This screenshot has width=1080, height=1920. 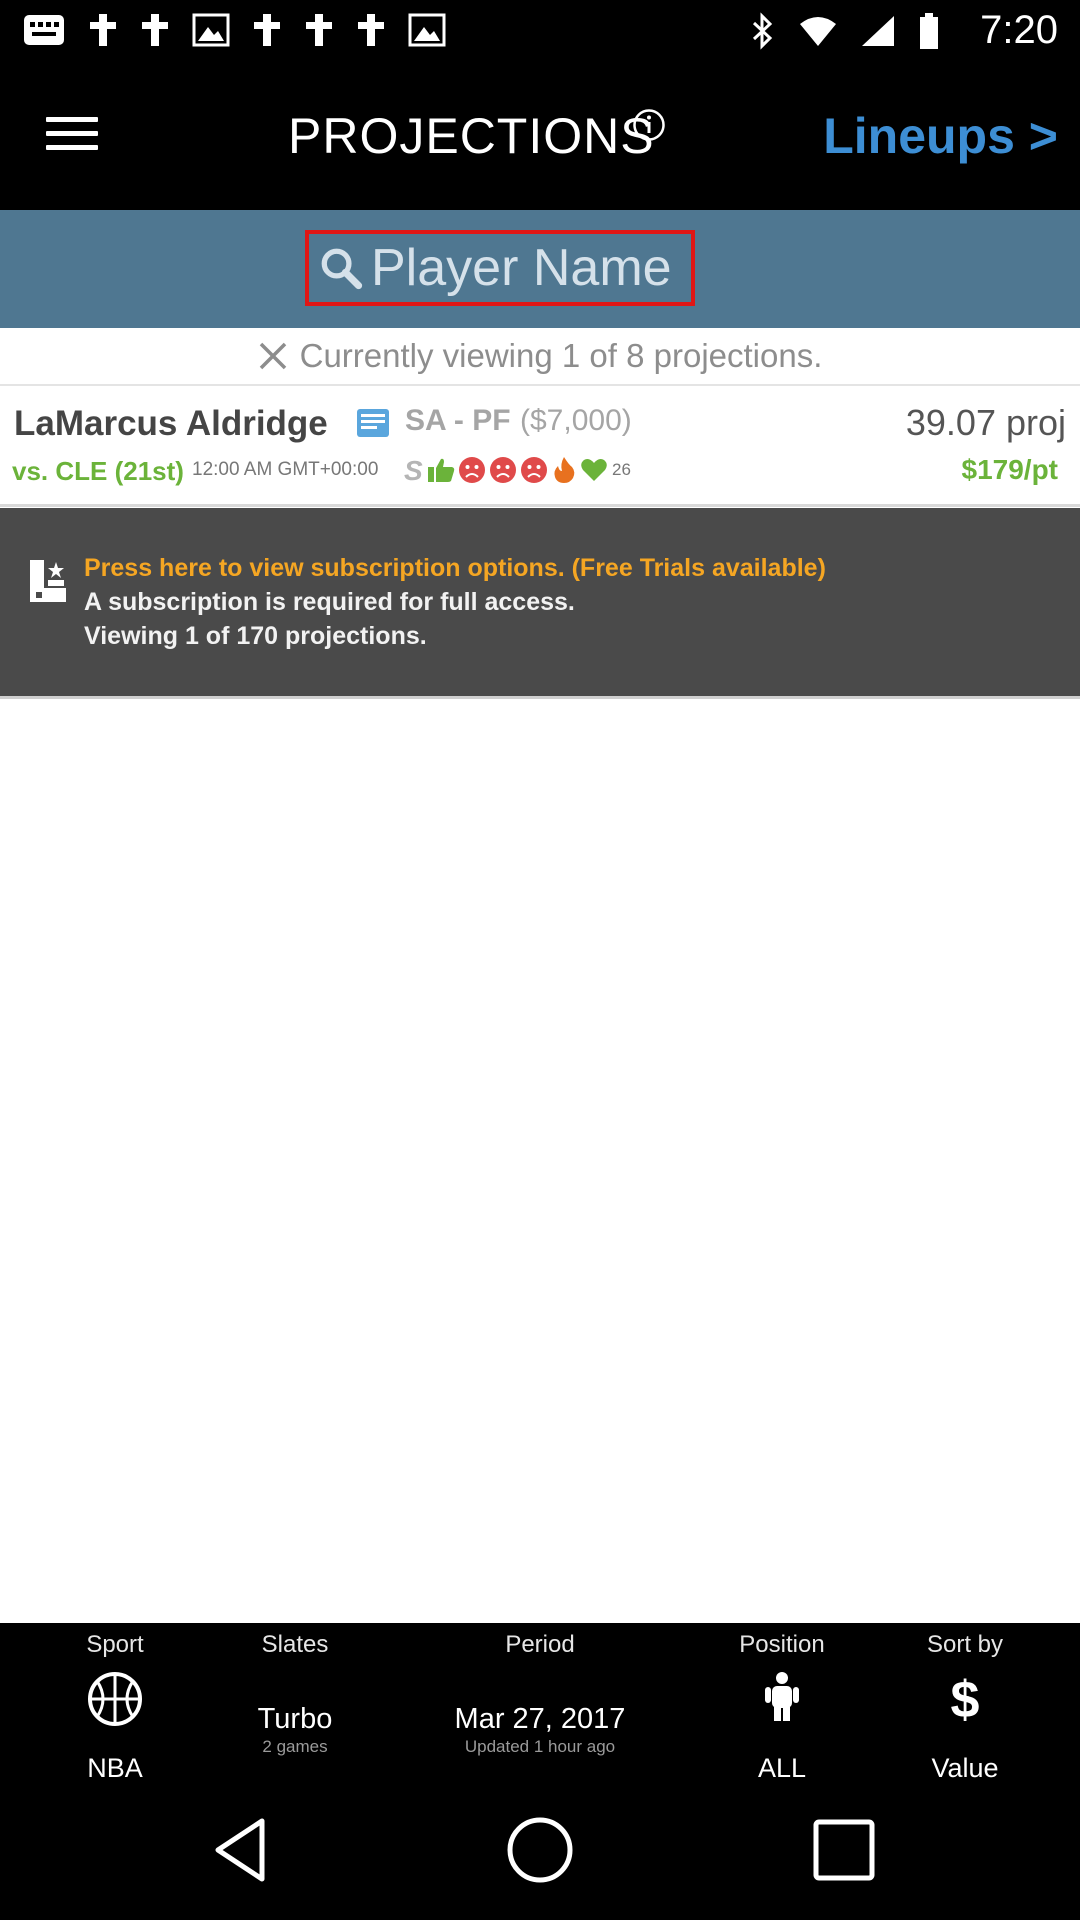 What do you see at coordinates (621, 469) in the screenshot?
I see `heart-count: 26` at bounding box center [621, 469].